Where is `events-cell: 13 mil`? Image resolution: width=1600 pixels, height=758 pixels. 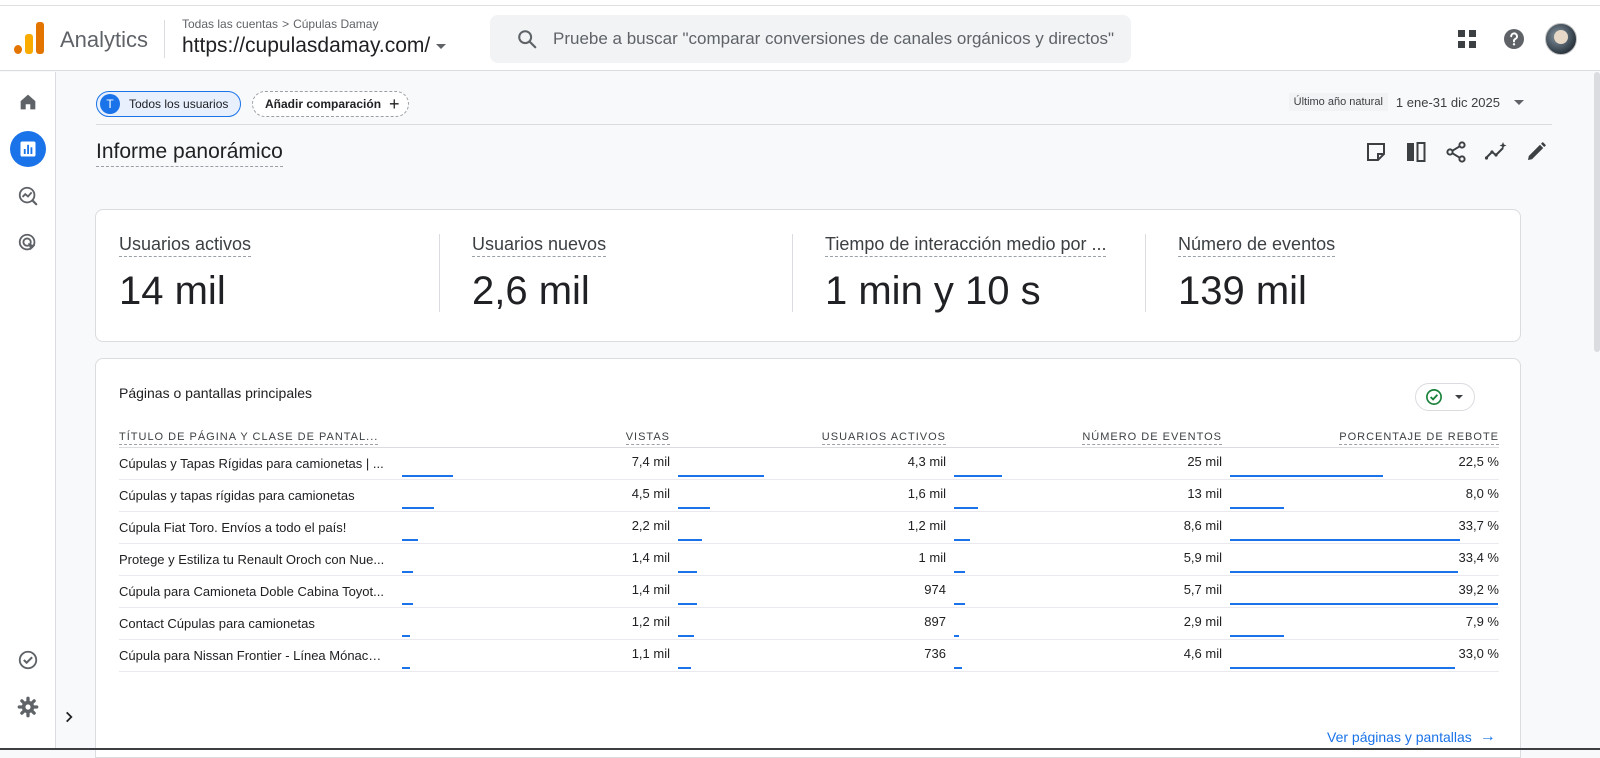
events-cell: 13 mil is located at coordinates (1084, 495).